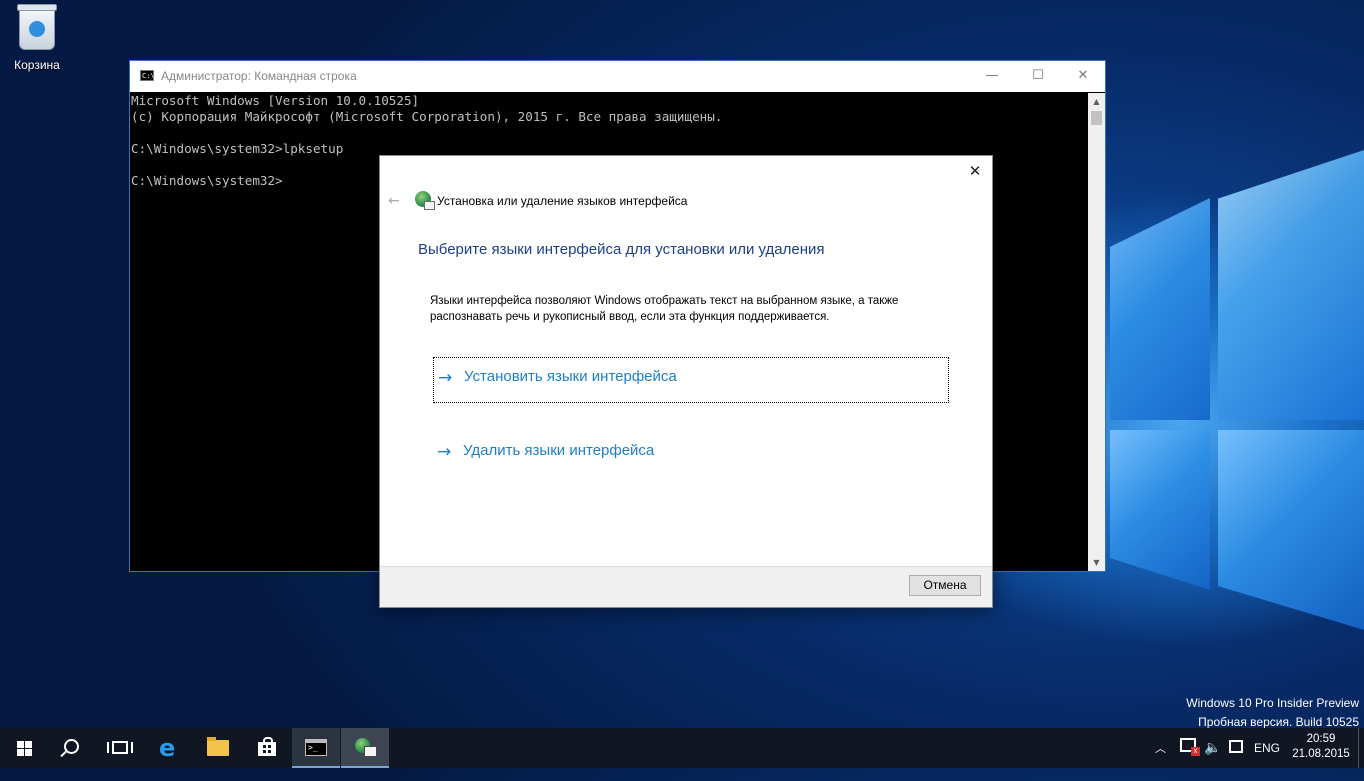 This screenshot has width=1364, height=781. I want to click on dialog-title: Установка или удаление языков интерфейса, so click(562, 201).